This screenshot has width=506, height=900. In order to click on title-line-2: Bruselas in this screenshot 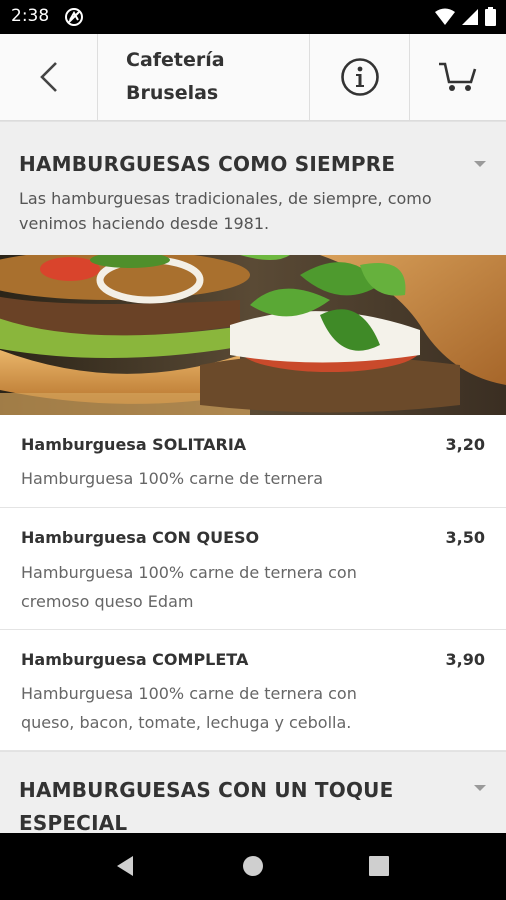, I will do `click(172, 93)`.